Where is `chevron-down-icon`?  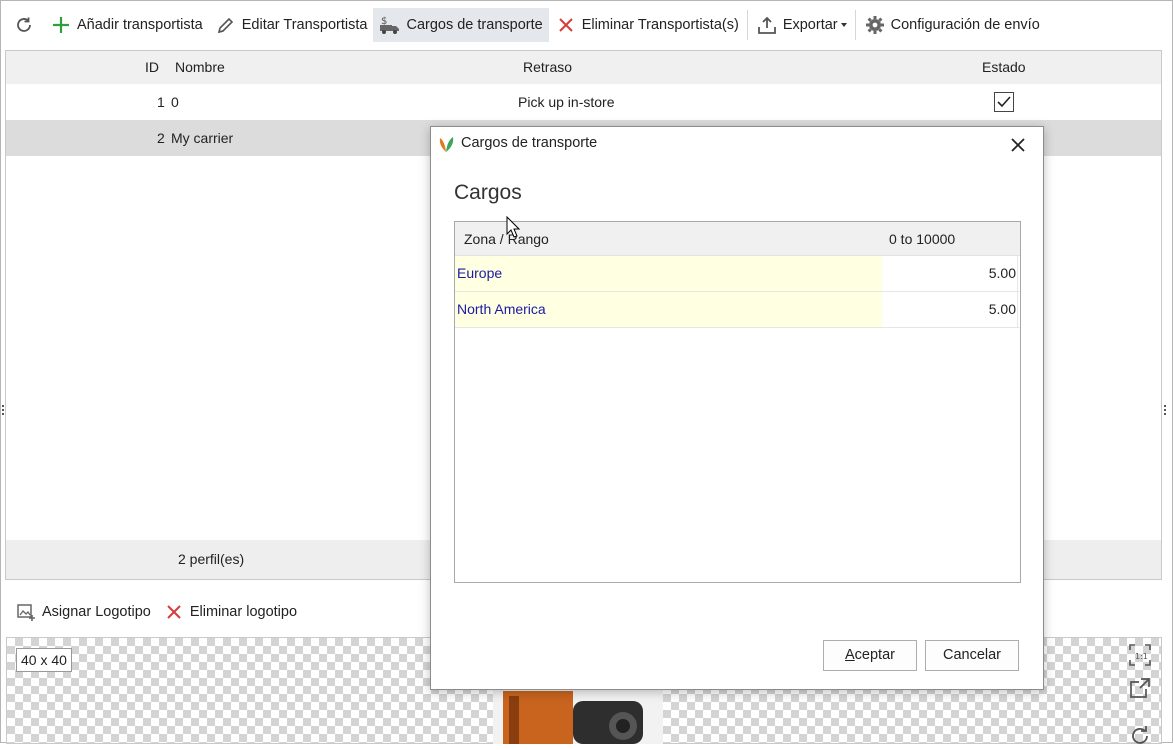 chevron-down-icon is located at coordinates (843, 25).